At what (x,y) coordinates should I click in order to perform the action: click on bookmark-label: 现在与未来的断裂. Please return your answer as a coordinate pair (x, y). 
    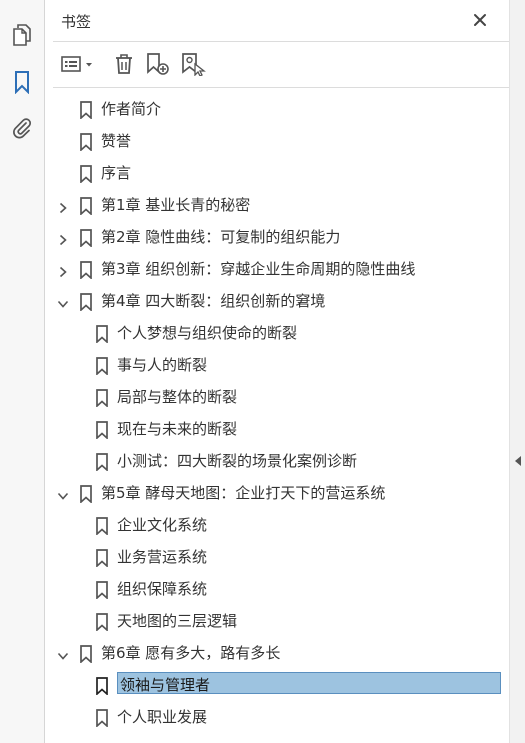
    Looking at the image, I should click on (177, 429).